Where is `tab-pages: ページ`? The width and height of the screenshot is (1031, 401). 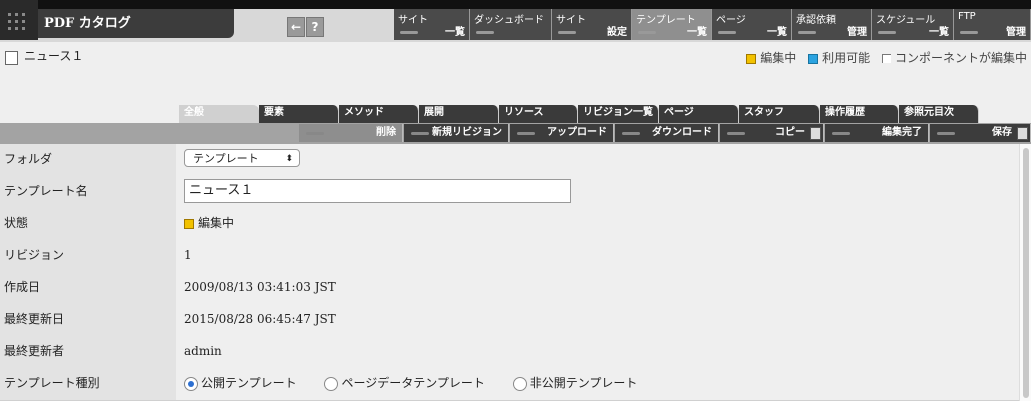
tab-pages: ページ is located at coordinates (699, 114).